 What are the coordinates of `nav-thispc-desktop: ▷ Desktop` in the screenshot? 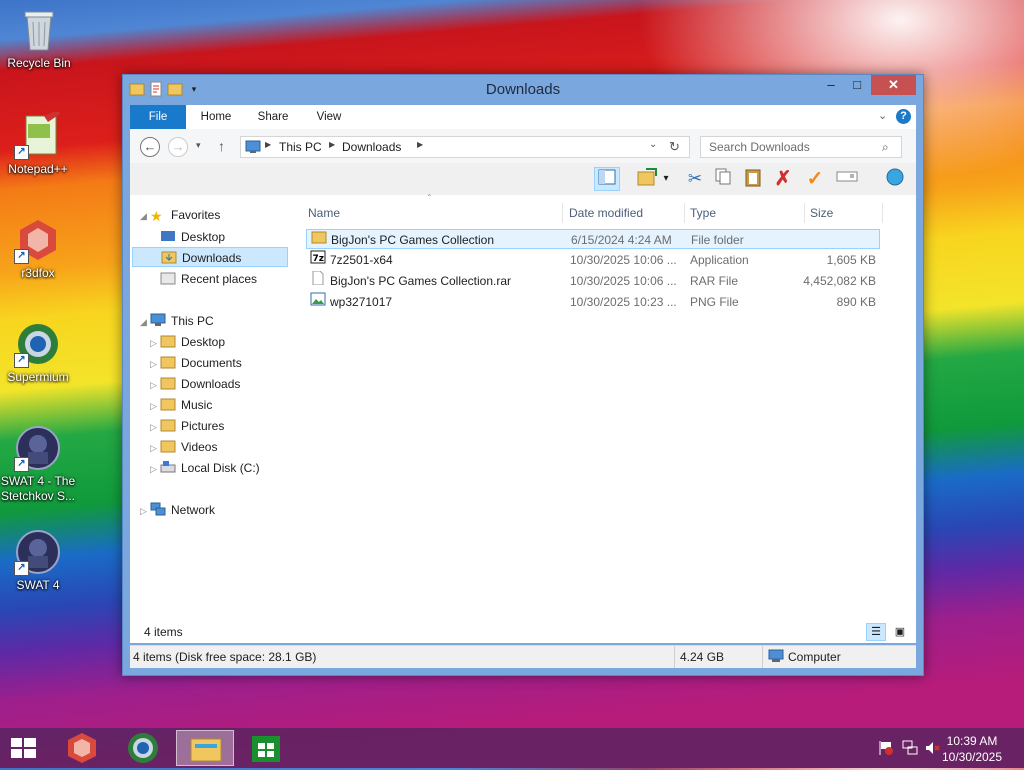 It's located at (187, 342).